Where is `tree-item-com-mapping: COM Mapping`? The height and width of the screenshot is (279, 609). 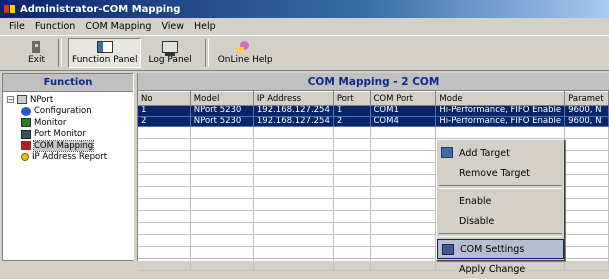 tree-item-com-mapping: COM Mapping is located at coordinates (68, 145).